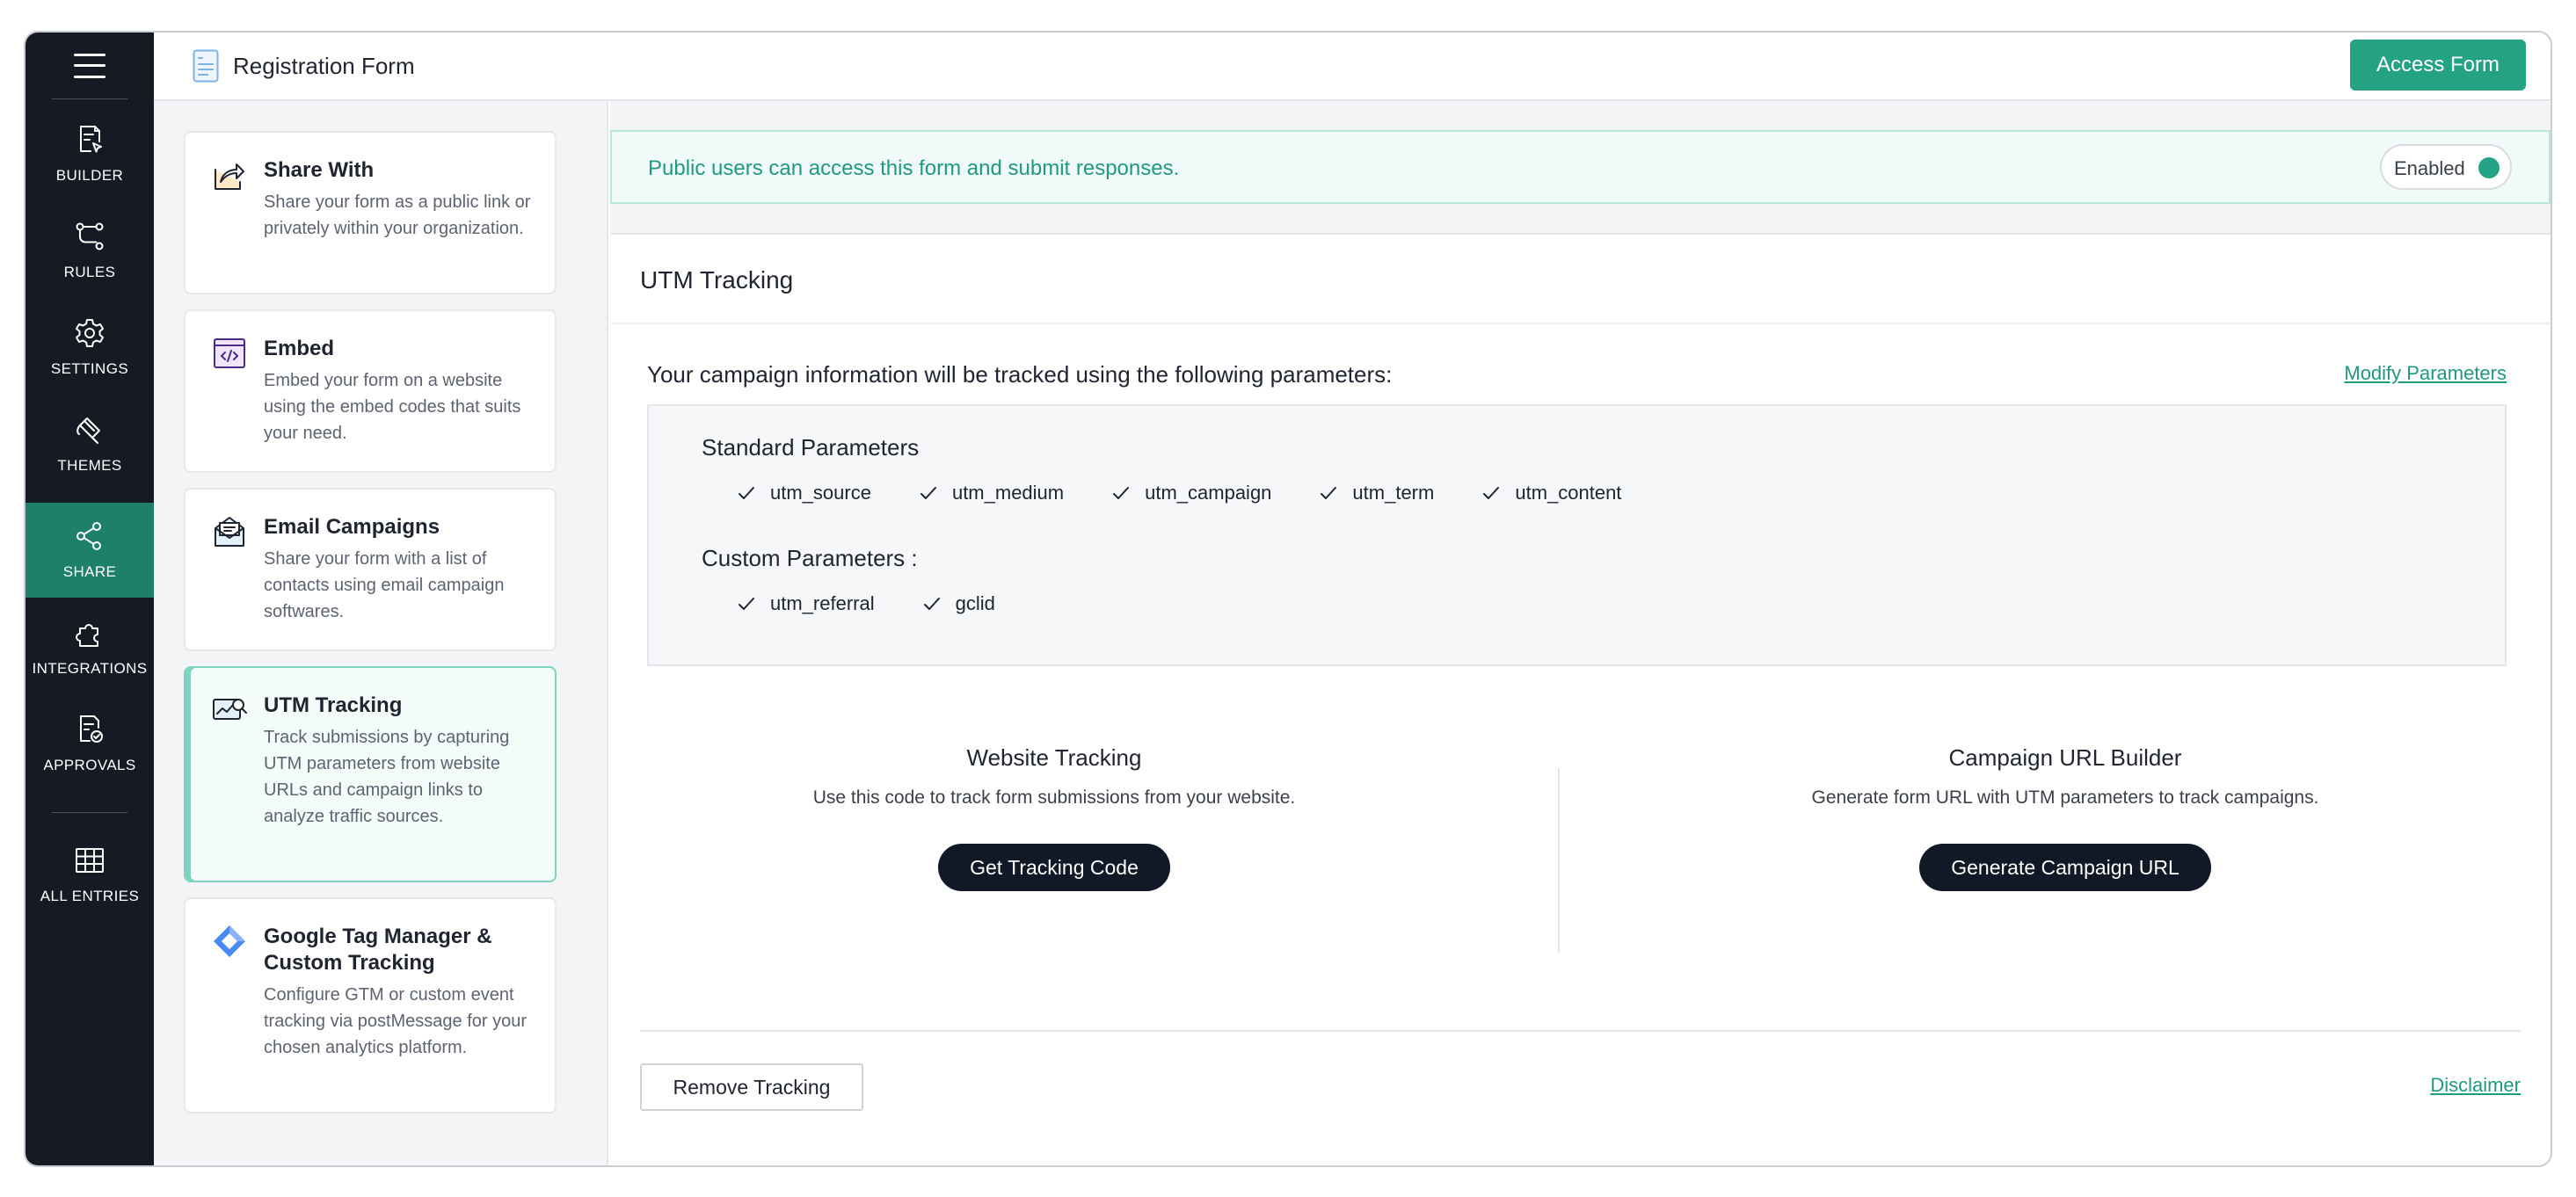 This screenshot has height=1197, width=2576. Describe the element at coordinates (378, 950) in the screenshot. I see `card-title: Google Tag Manager & Custom Tracking` at that location.